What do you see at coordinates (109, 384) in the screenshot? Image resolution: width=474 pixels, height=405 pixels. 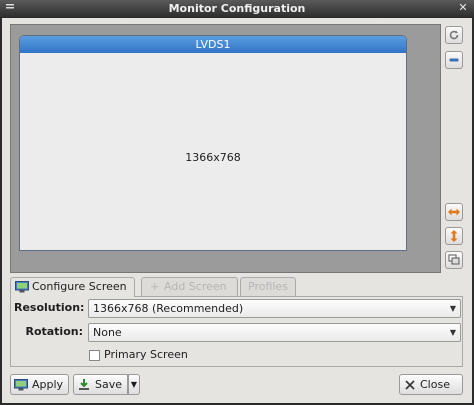 I see `save-button-label: Save` at bounding box center [109, 384].